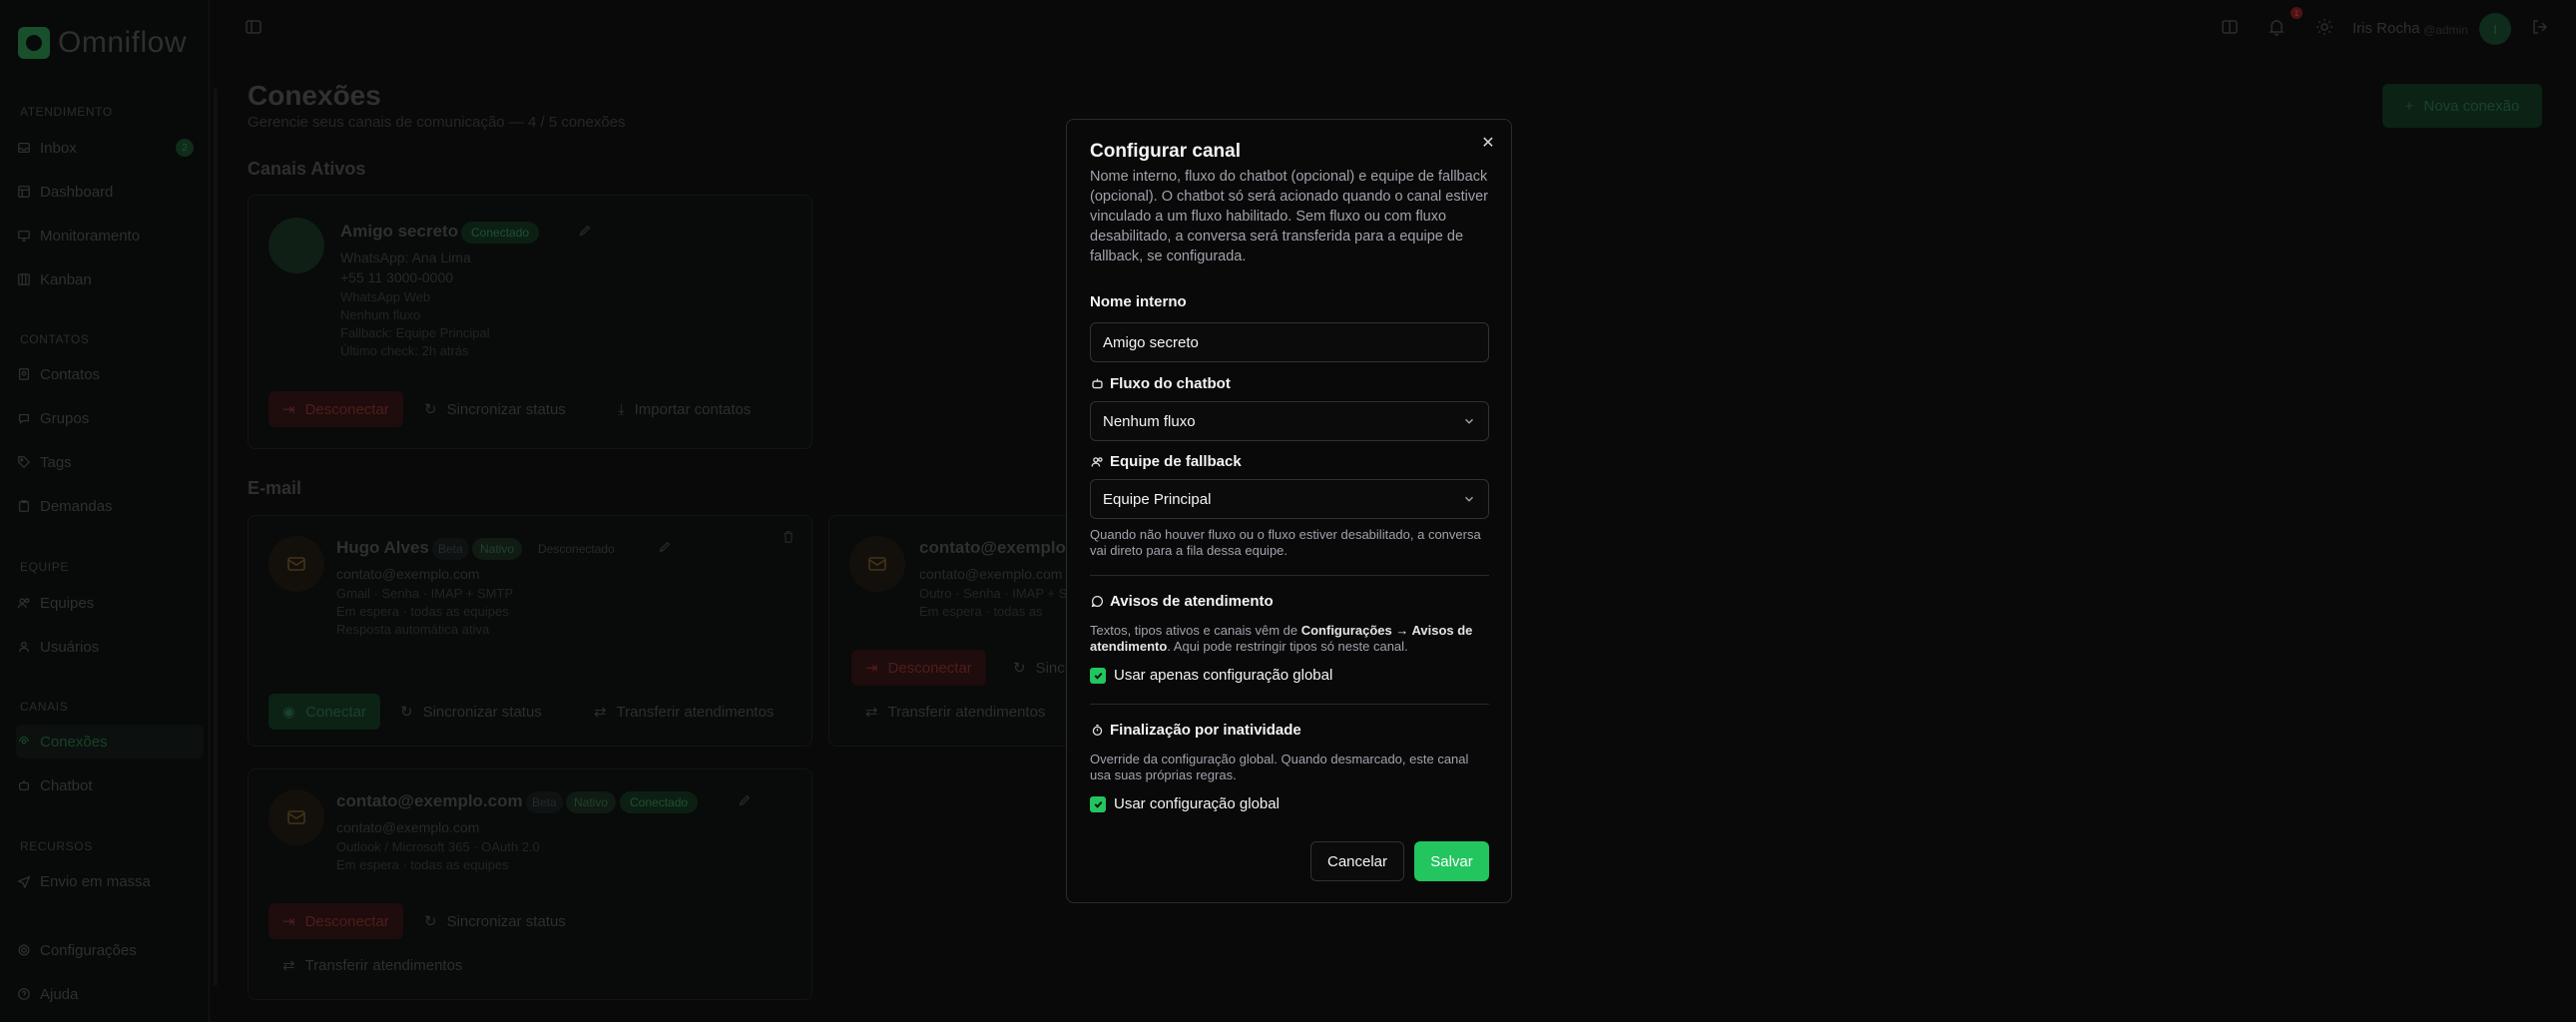 This screenshot has height=1022, width=2576. What do you see at coordinates (1171, 383) in the screenshot?
I see `flow-label-text: Fluxo do chatbot` at bounding box center [1171, 383].